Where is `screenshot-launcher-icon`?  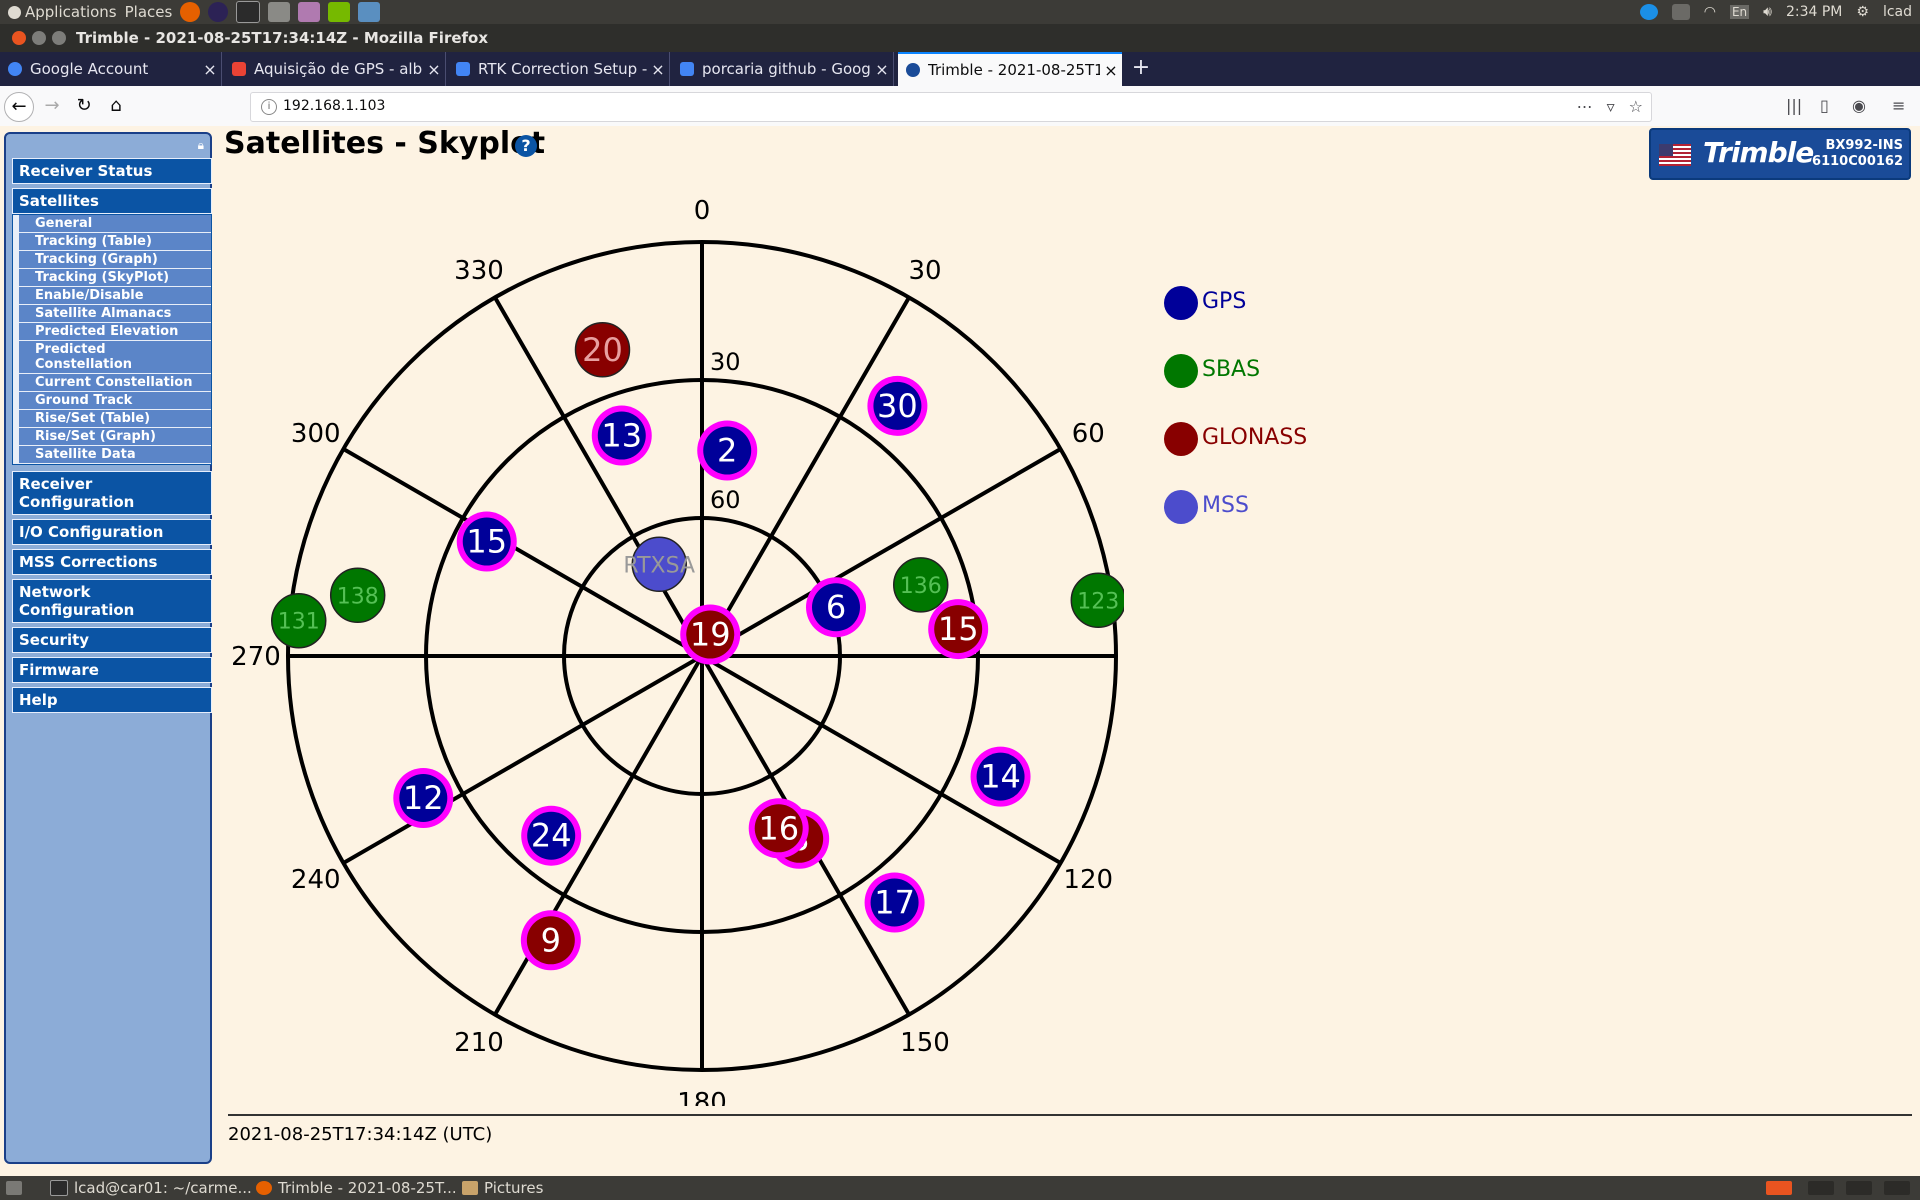
screenshot-launcher-icon is located at coordinates (369, 12).